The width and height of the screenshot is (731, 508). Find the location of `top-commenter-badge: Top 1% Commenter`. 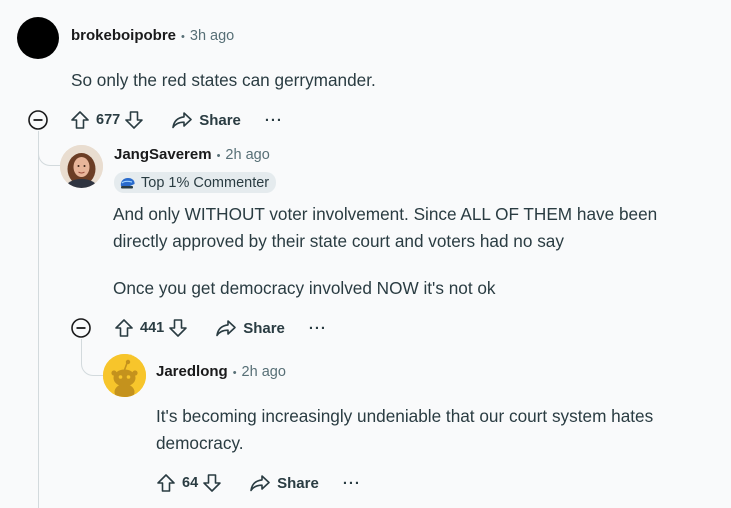

top-commenter-badge: Top 1% Commenter is located at coordinates (195, 182).